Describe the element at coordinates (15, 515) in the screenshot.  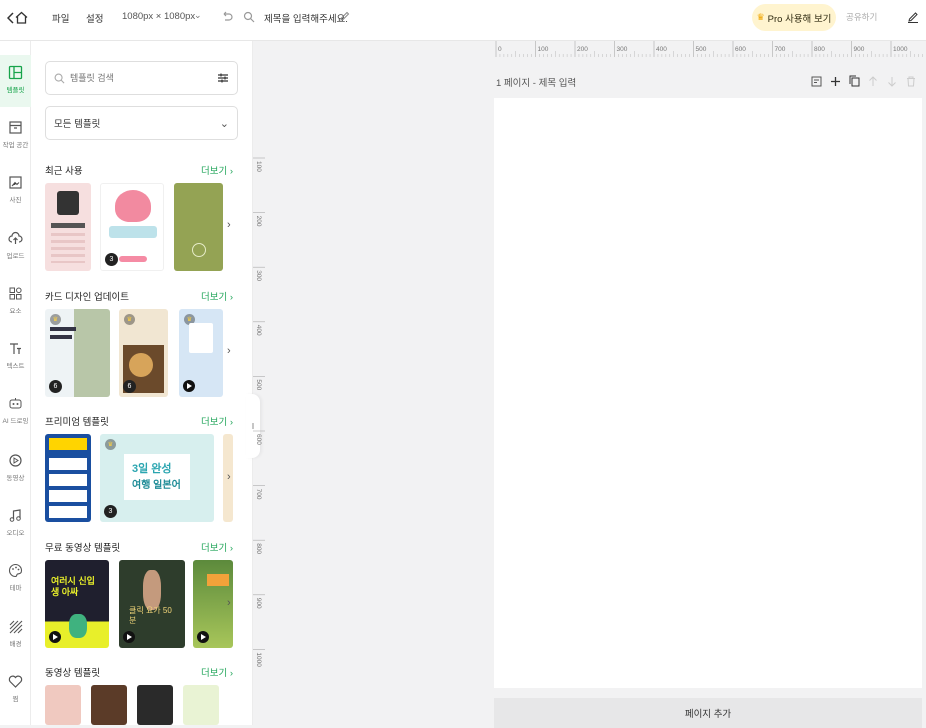
I see `music-icon` at that location.